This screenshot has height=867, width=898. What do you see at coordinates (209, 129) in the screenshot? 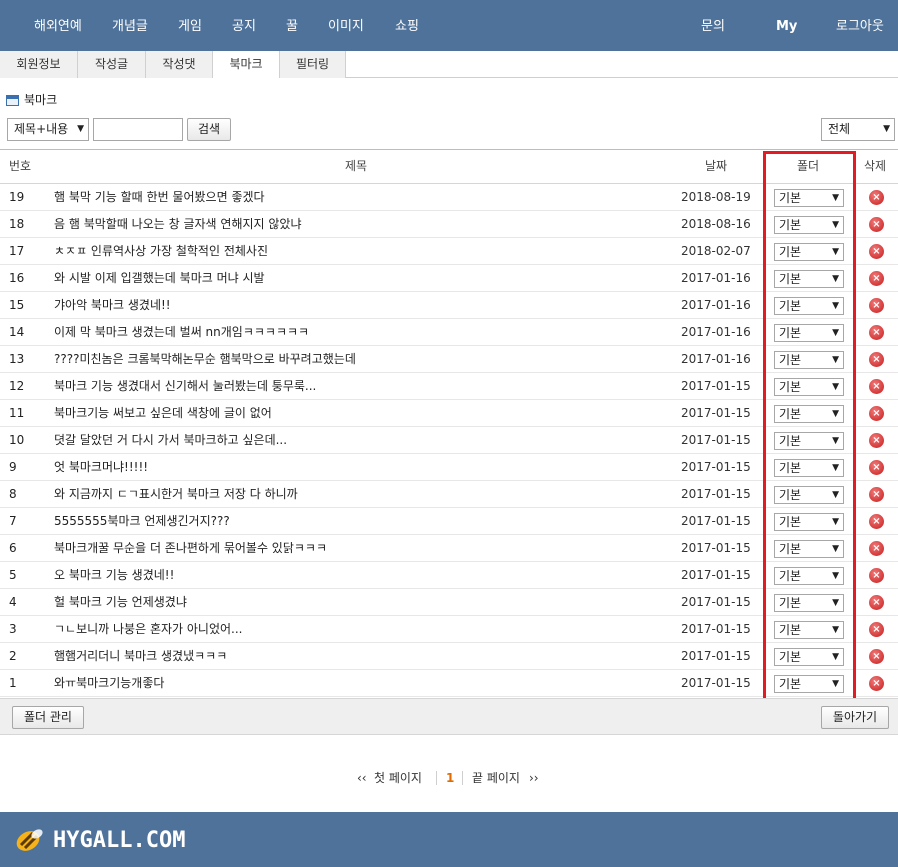
I see `search-button: 검색` at bounding box center [209, 129].